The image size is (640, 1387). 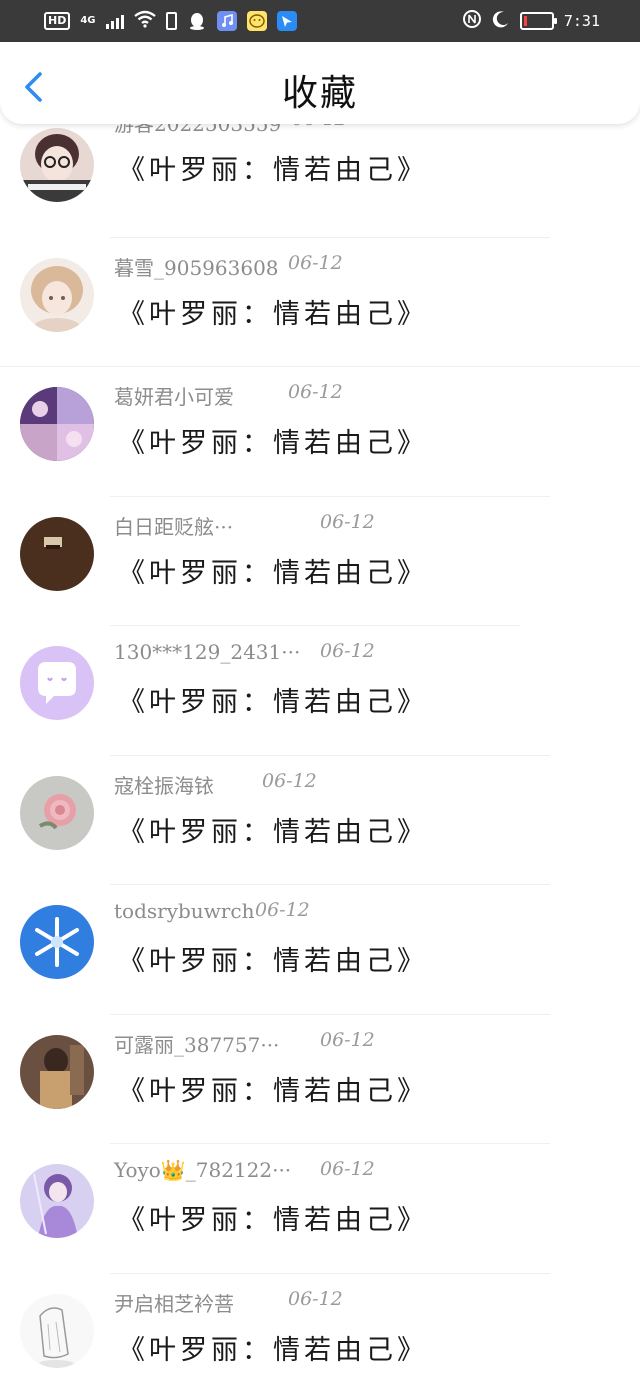 I want to click on list-item: todsrybuwrch 06-12 《叶罗丽：情若由己》, so click(x=320, y=950).